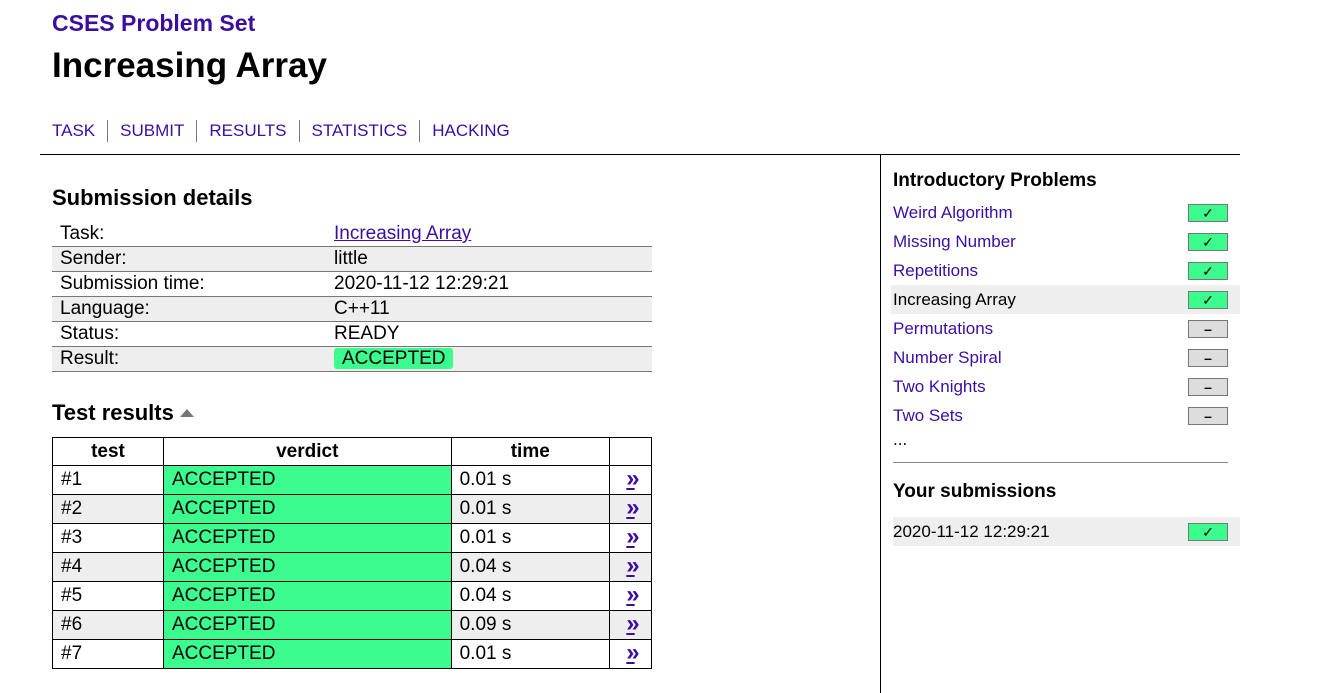 This screenshot has height=693, width=1344. I want to click on detail-label: Task:, so click(189, 234).